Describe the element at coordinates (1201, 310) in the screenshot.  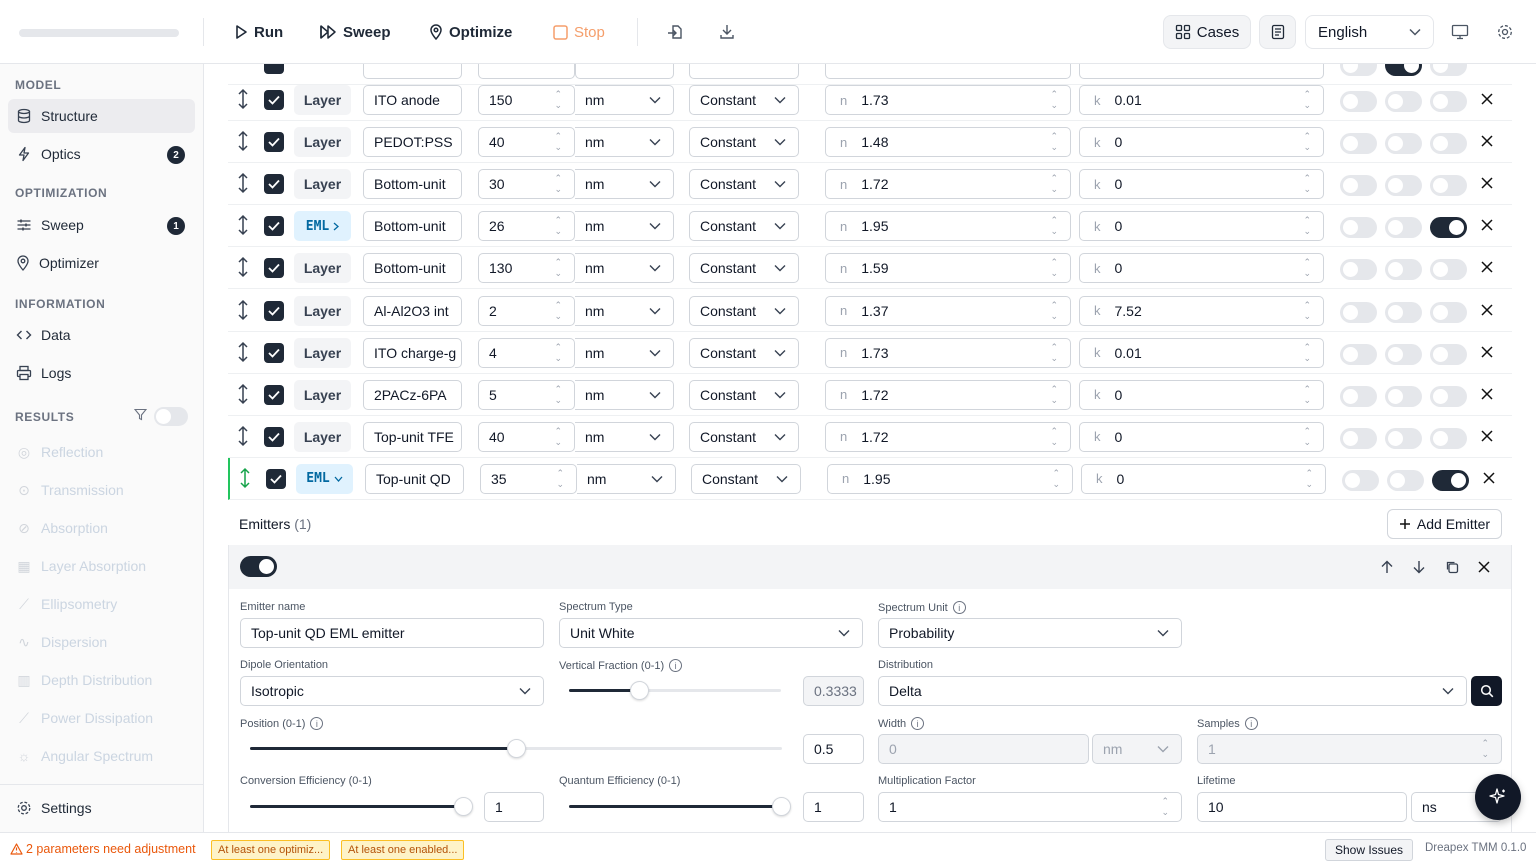
I see `k-input: k 7.52 ⌃ ⌄` at that location.